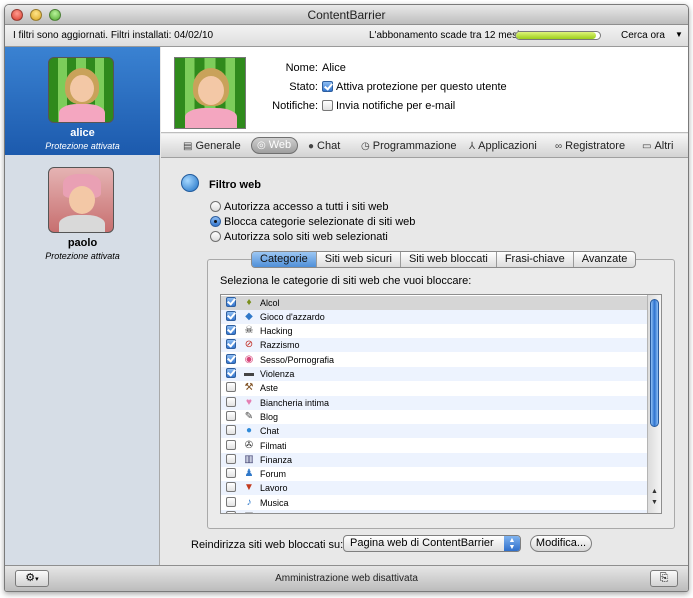 The height and width of the screenshot is (598, 693). What do you see at coordinates (654, 363) in the screenshot?
I see `scrollbar-thumb` at bounding box center [654, 363].